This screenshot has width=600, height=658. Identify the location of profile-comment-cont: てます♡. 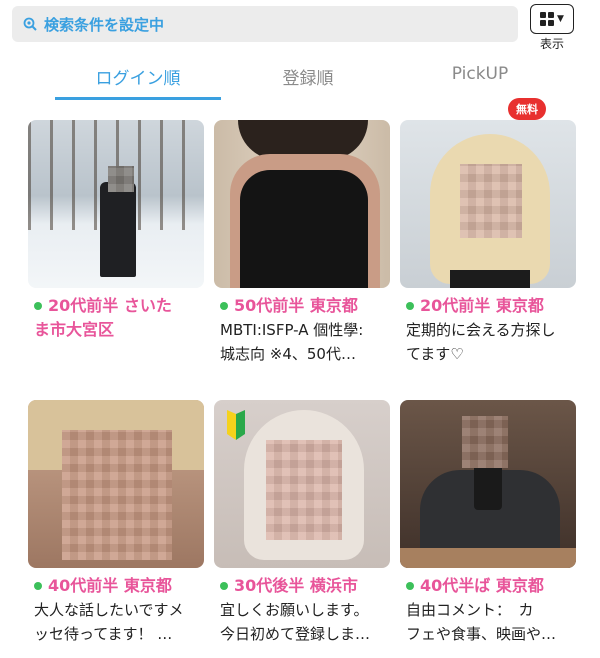
(435, 354).